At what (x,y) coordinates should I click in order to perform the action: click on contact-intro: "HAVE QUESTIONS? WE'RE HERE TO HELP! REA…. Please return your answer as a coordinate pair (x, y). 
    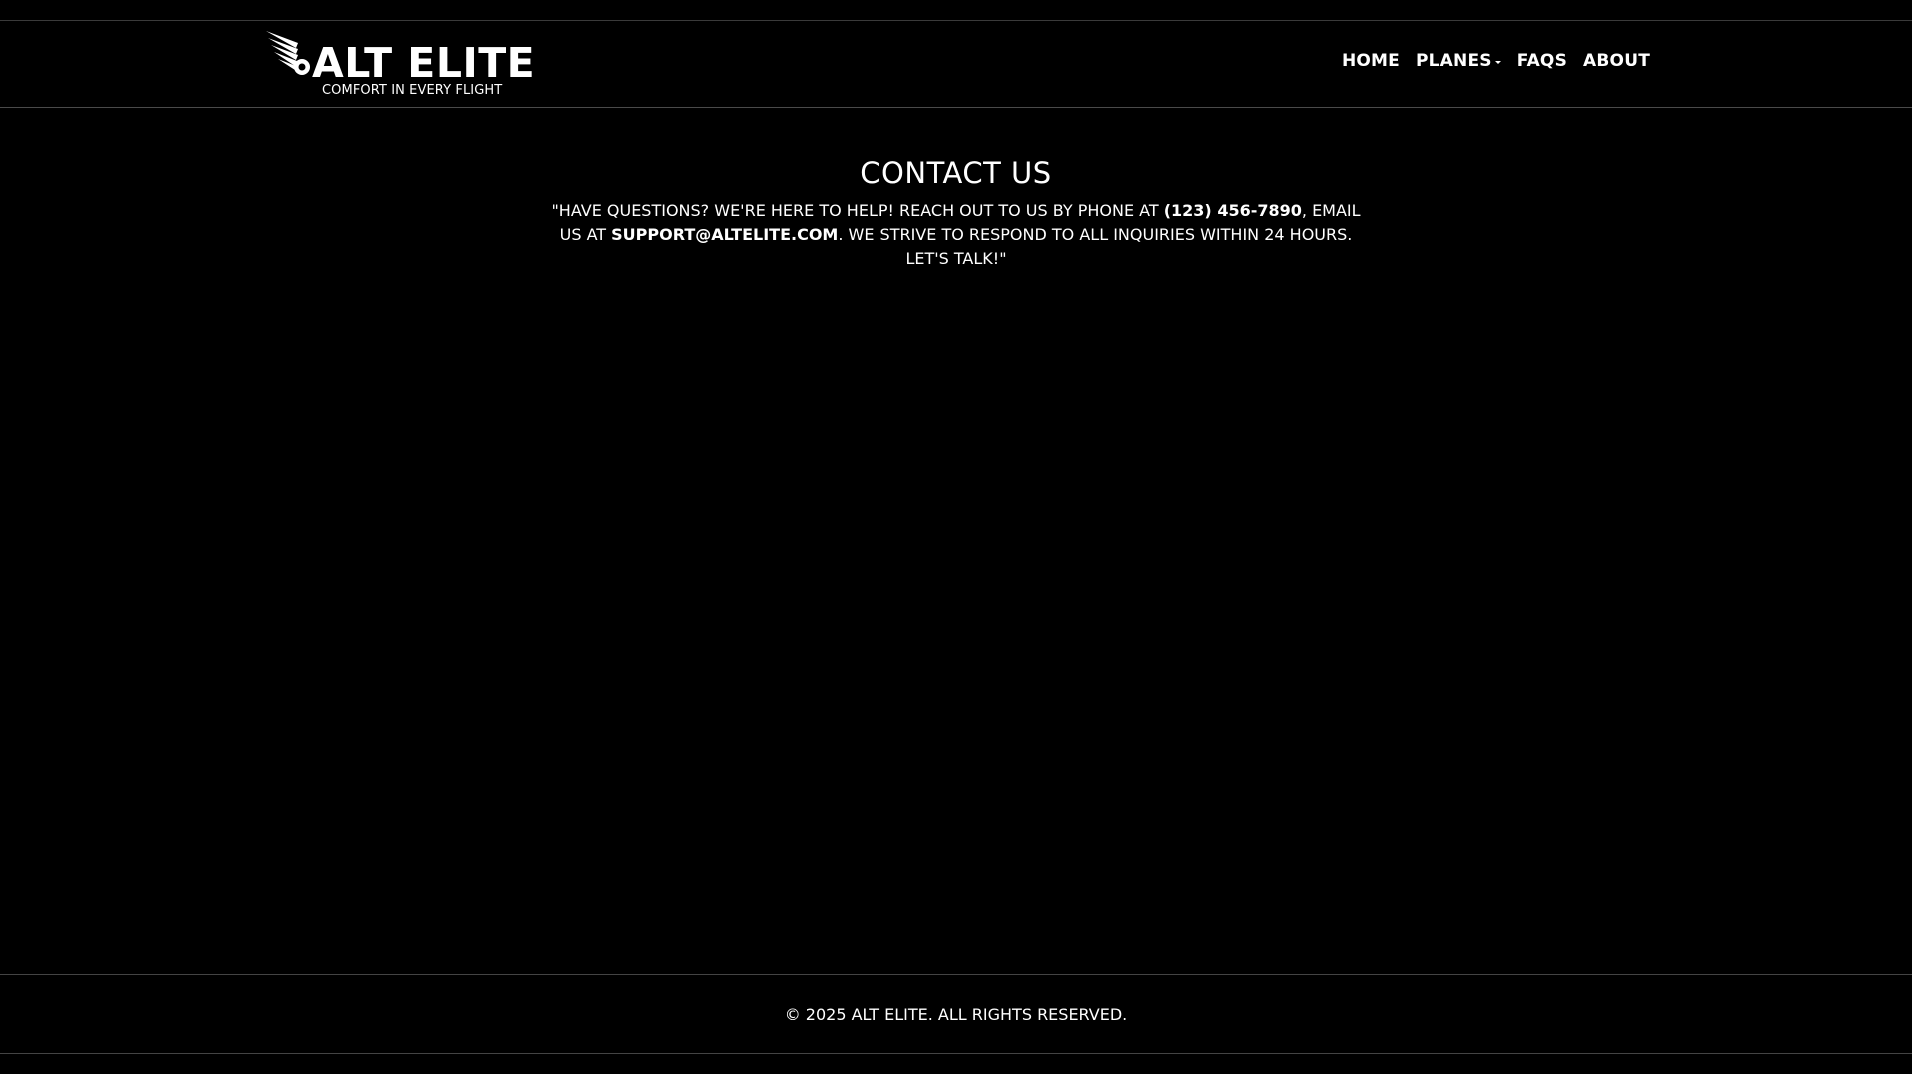
    Looking at the image, I should click on (956, 235).